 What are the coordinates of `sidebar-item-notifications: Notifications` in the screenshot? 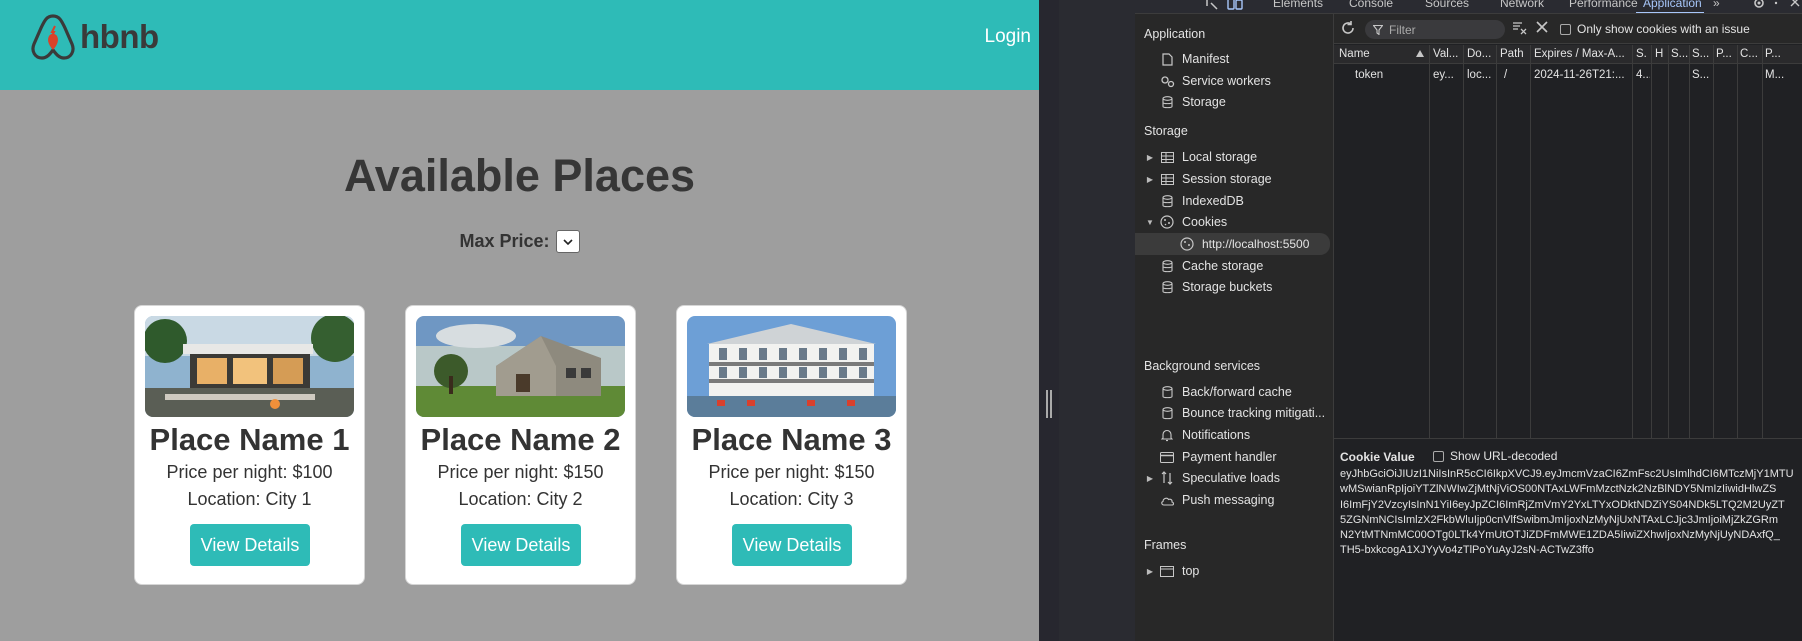 It's located at (1234, 435).